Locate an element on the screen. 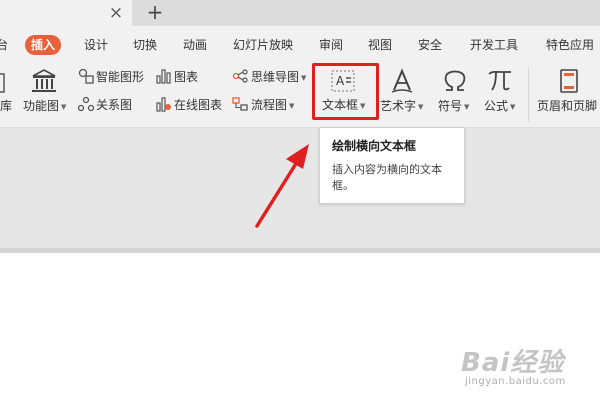 The image size is (600, 400). function-chart-label: 功能图 is located at coordinates (41, 106).